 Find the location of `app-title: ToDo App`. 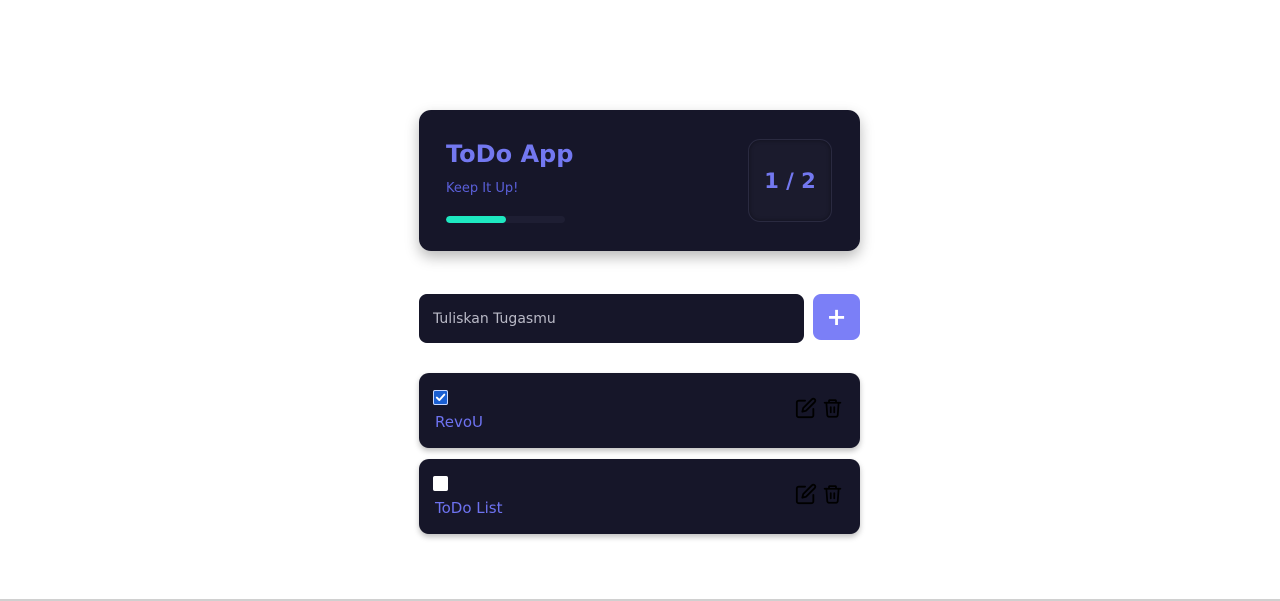

app-title: ToDo App is located at coordinates (510, 154).